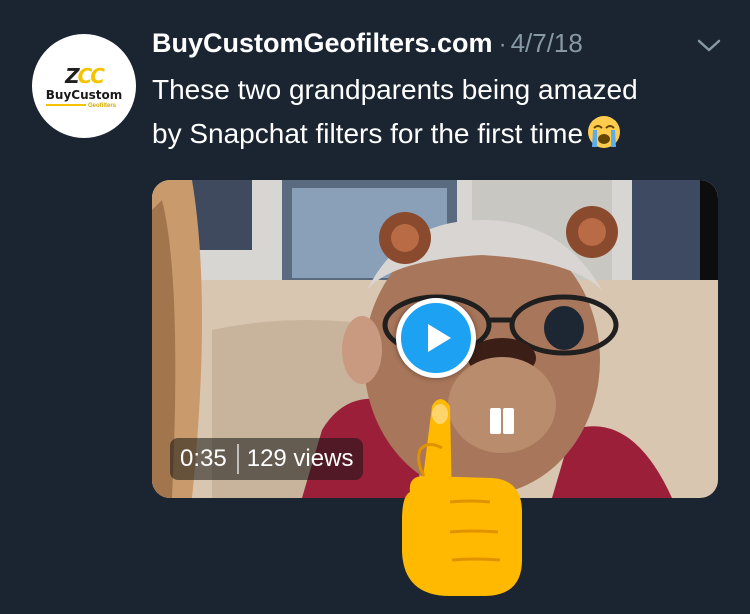 The image size is (750, 614). I want to click on video-duration: 0:35, so click(203, 458).